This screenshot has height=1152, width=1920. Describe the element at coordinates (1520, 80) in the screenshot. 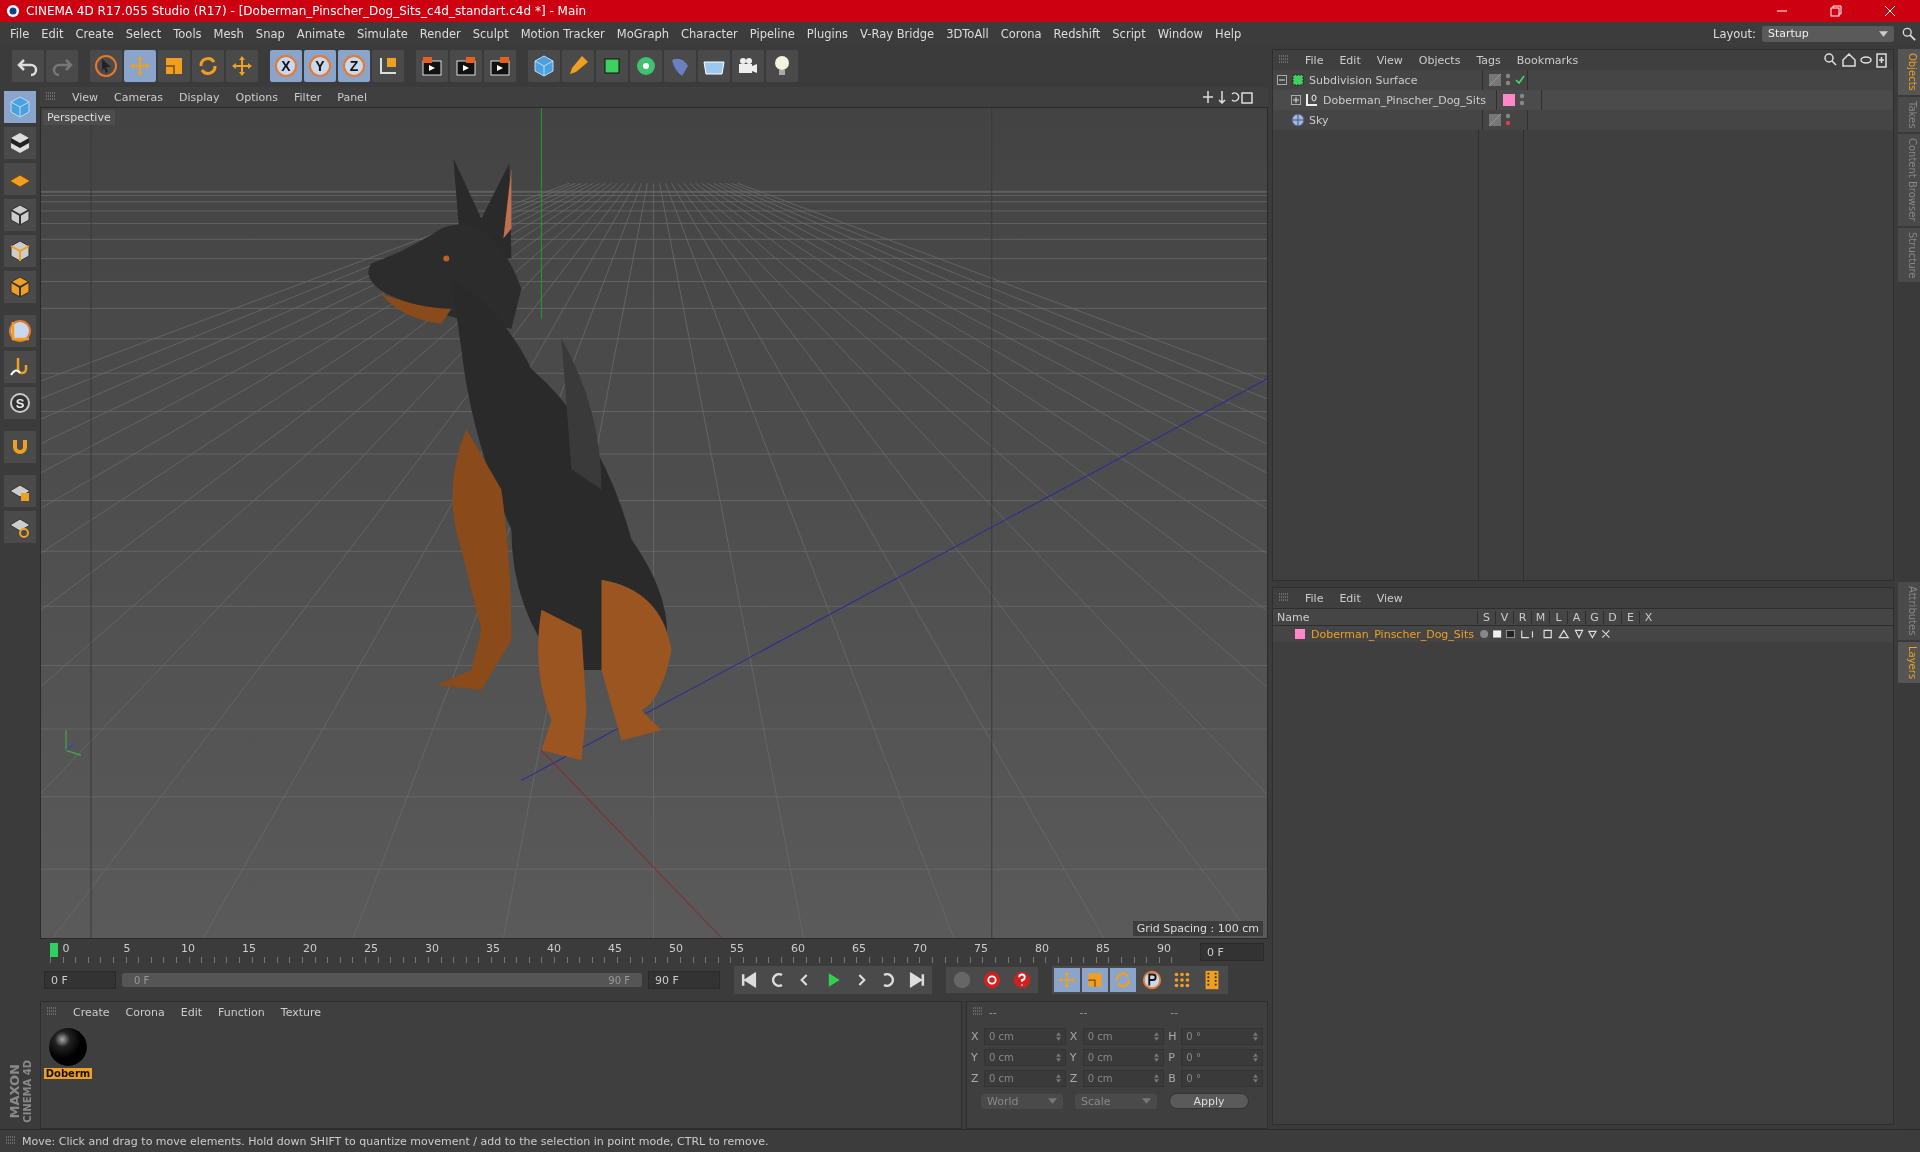

I see `check-icon` at that location.